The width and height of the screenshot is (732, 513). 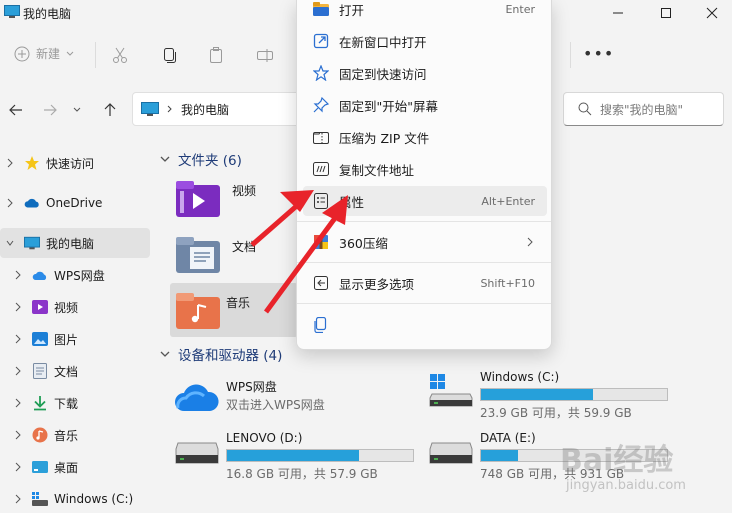 I want to click on minimize-icon, so click(x=618, y=13).